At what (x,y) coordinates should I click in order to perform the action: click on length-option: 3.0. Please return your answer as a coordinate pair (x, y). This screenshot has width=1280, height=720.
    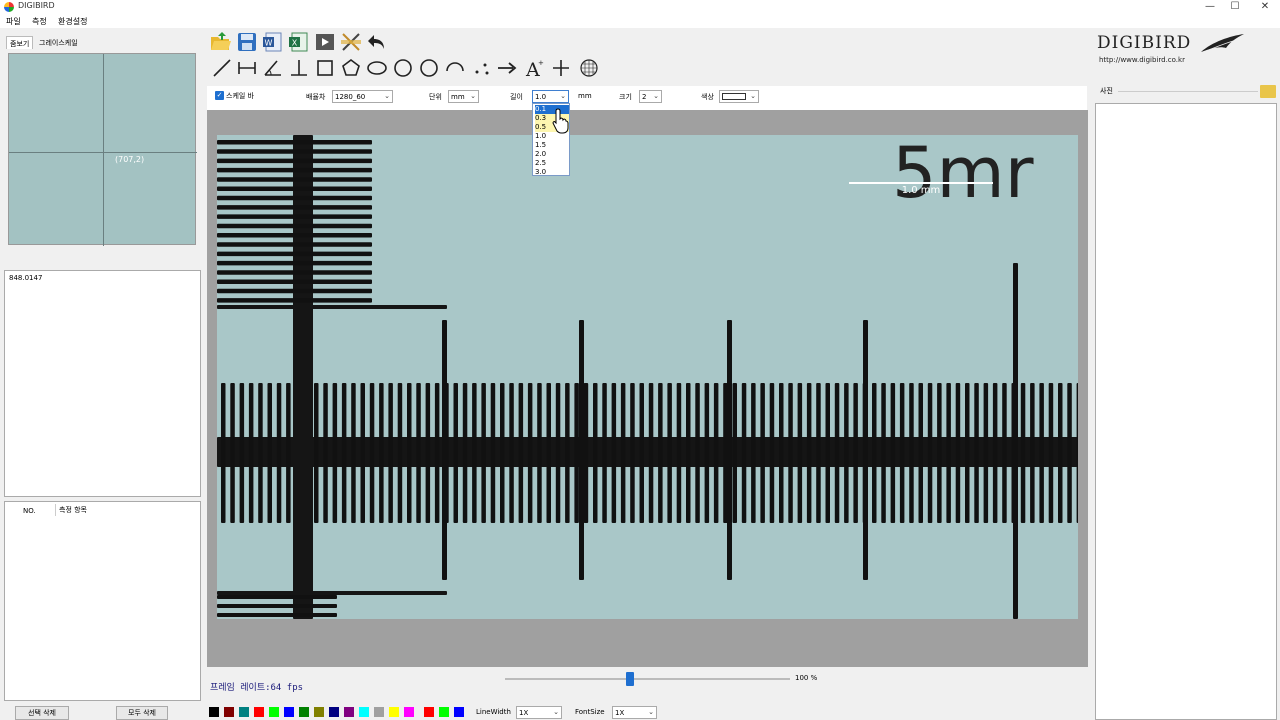
    Looking at the image, I should click on (552, 172).